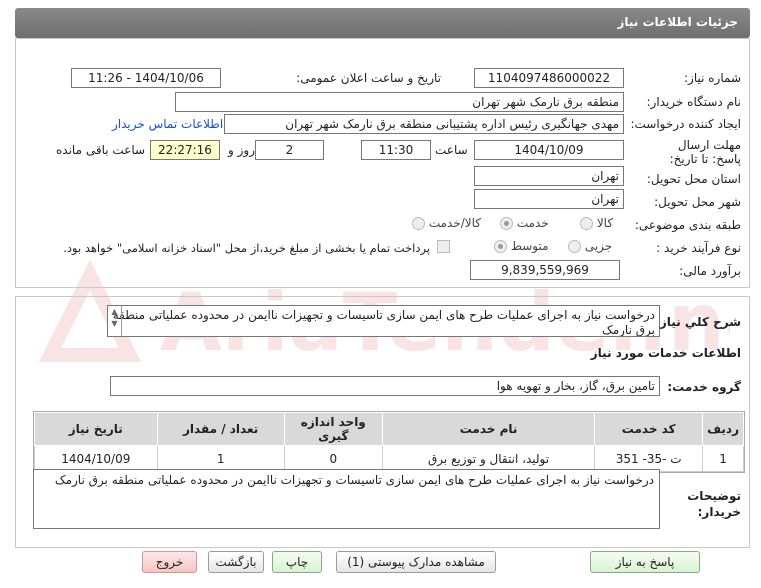 The image size is (761, 588). Describe the element at coordinates (549, 78) in the screenshot. I see `need-number-field: 1104097486000022` at that location.